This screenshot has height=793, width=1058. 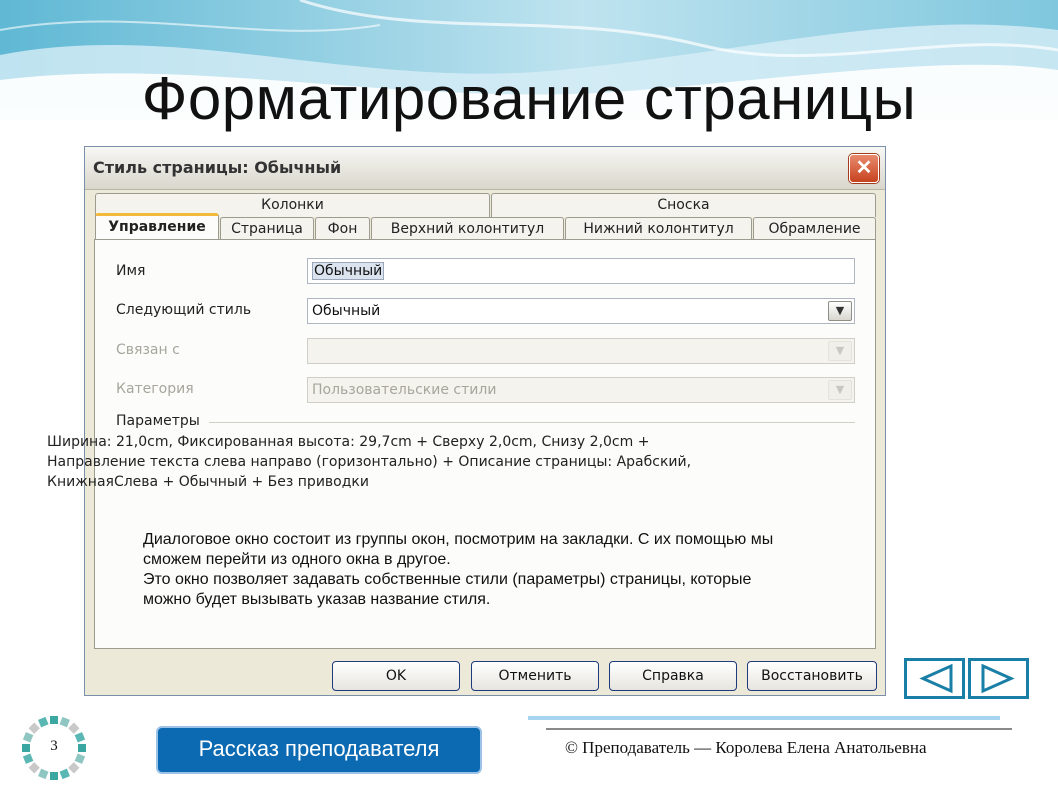 I want to click on tab-background: Фон, so click(x=342, y=229).